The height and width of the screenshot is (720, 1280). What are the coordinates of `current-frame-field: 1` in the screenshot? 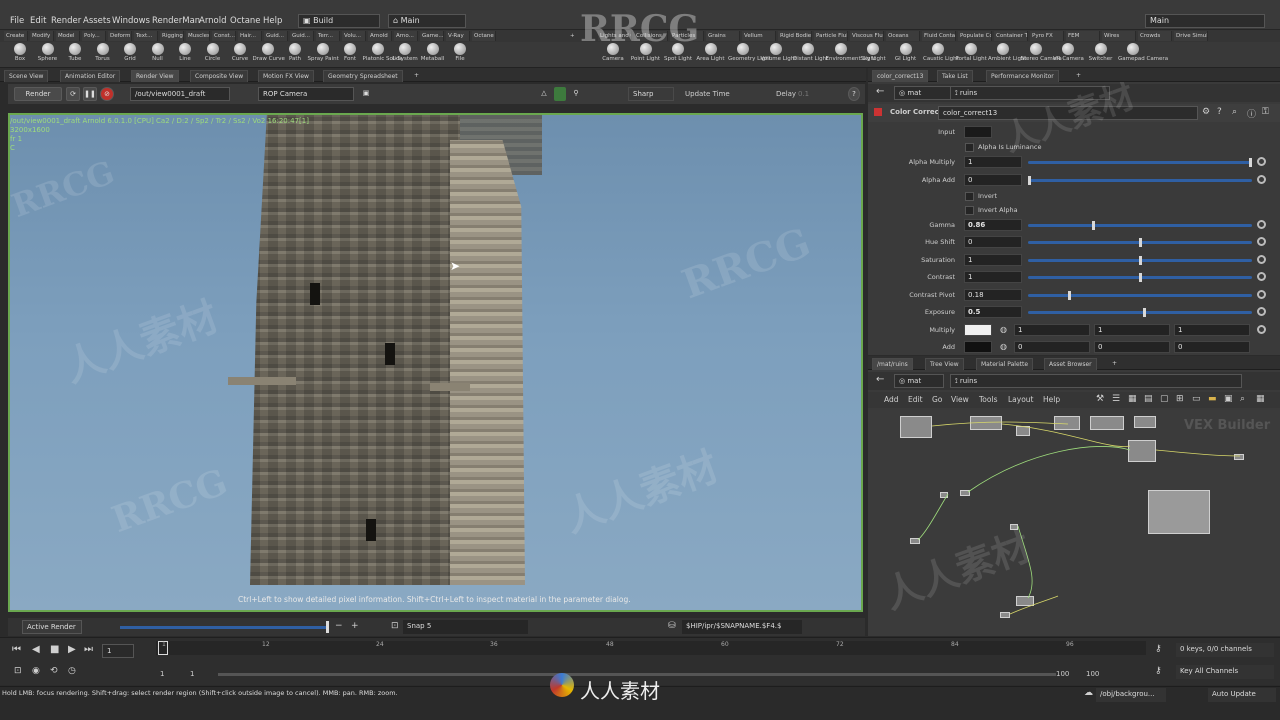 It's located at (118, 651).